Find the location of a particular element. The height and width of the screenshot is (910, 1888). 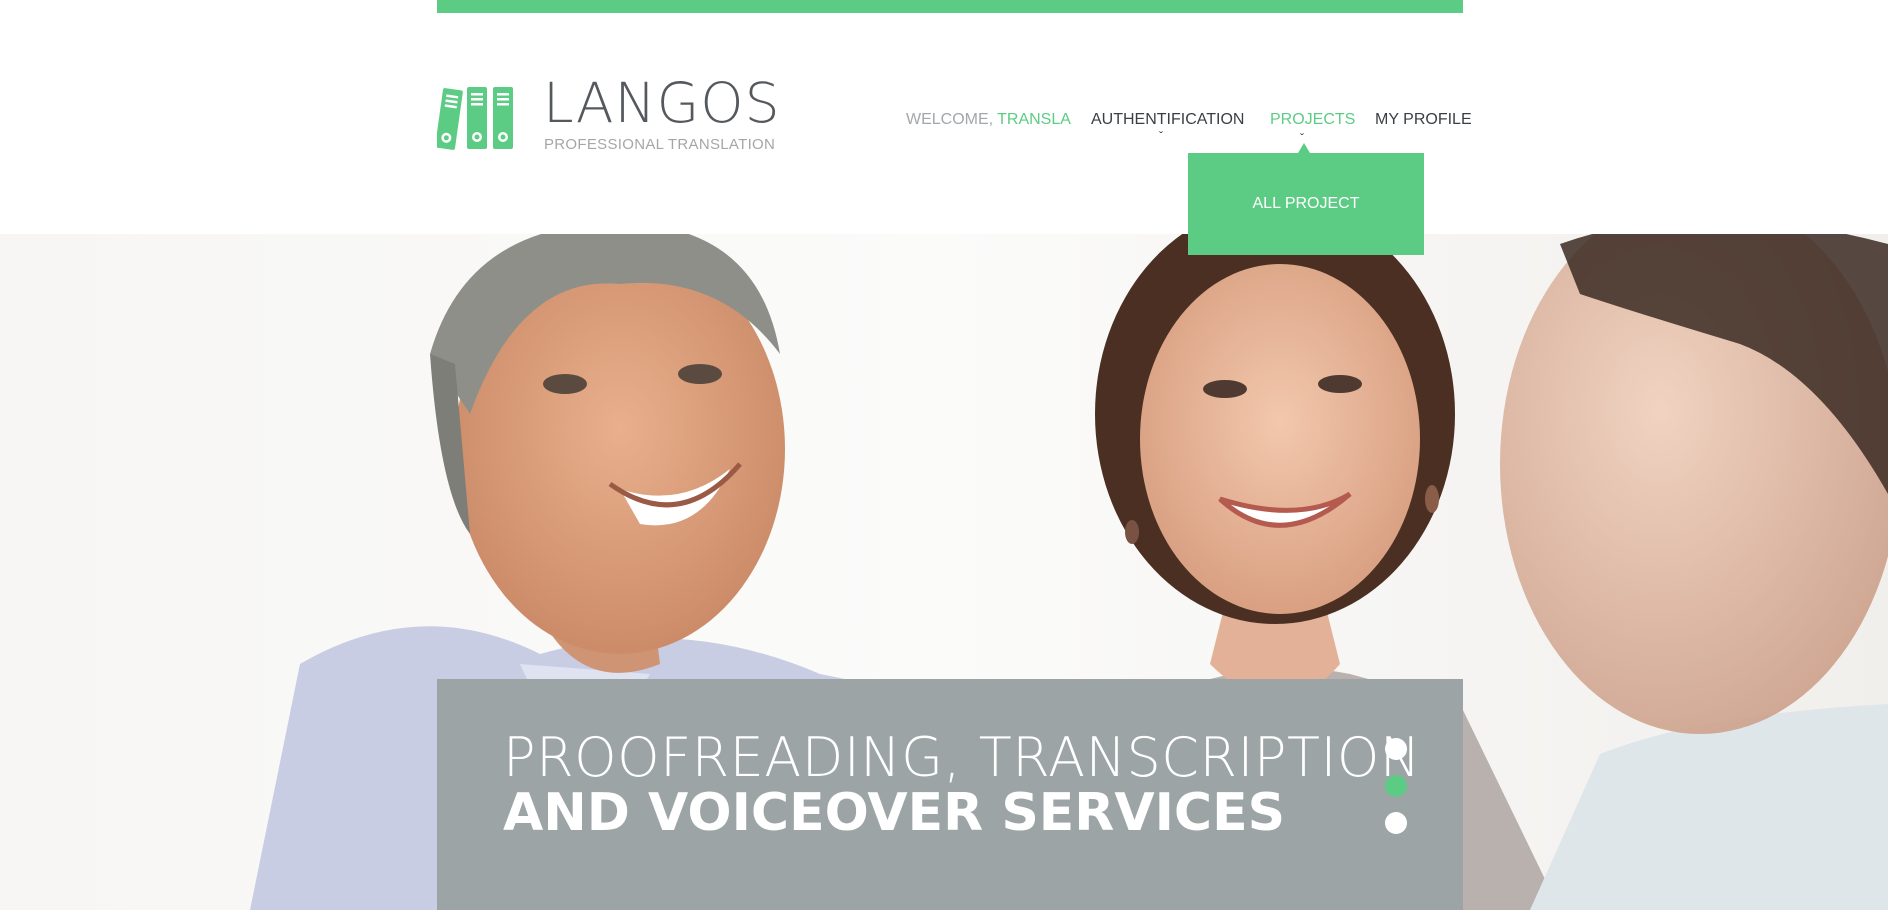

dropdown-pointer is located at coordinates (1304, 148).